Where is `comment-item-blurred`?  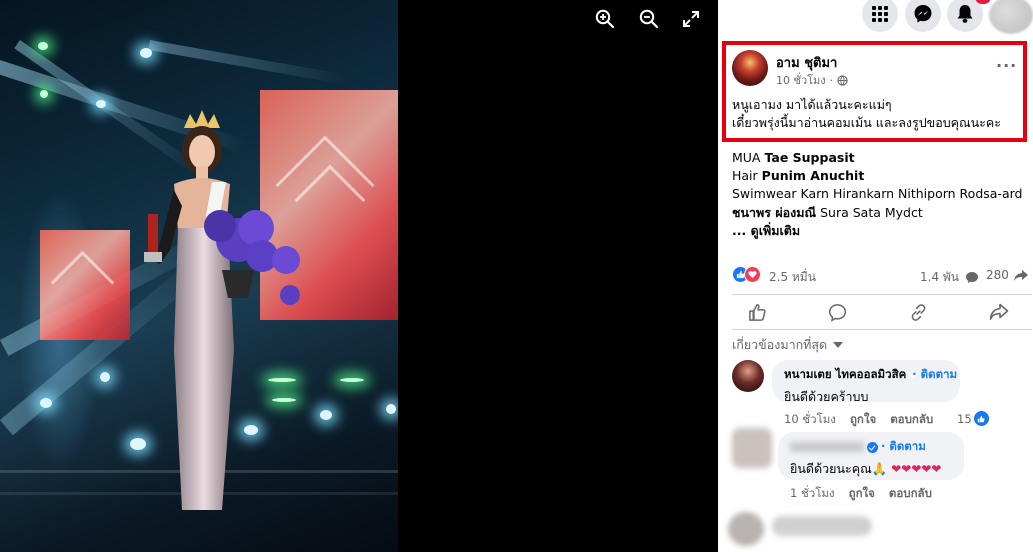 comment-item-blurred is located at coordinates (878, 528).